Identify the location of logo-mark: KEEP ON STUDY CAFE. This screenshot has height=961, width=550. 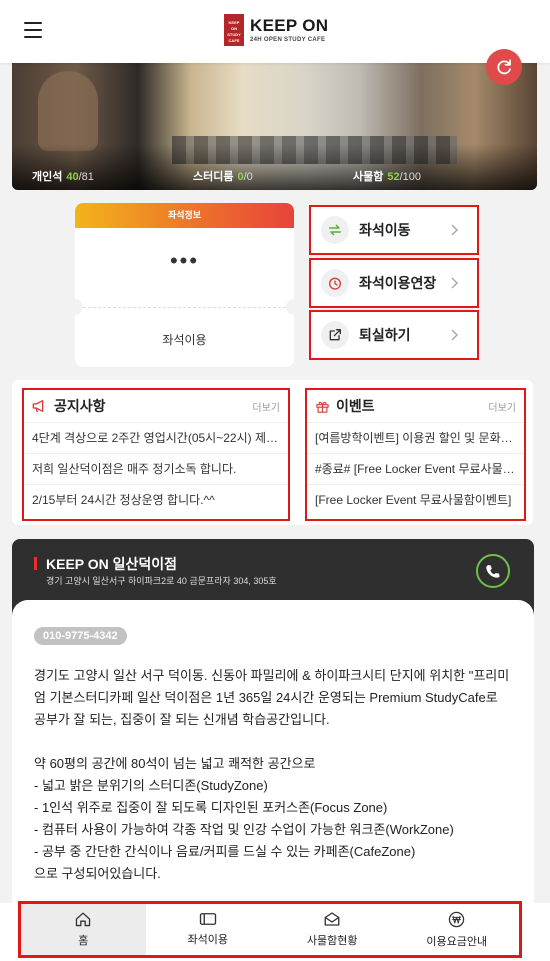
(234, 30).